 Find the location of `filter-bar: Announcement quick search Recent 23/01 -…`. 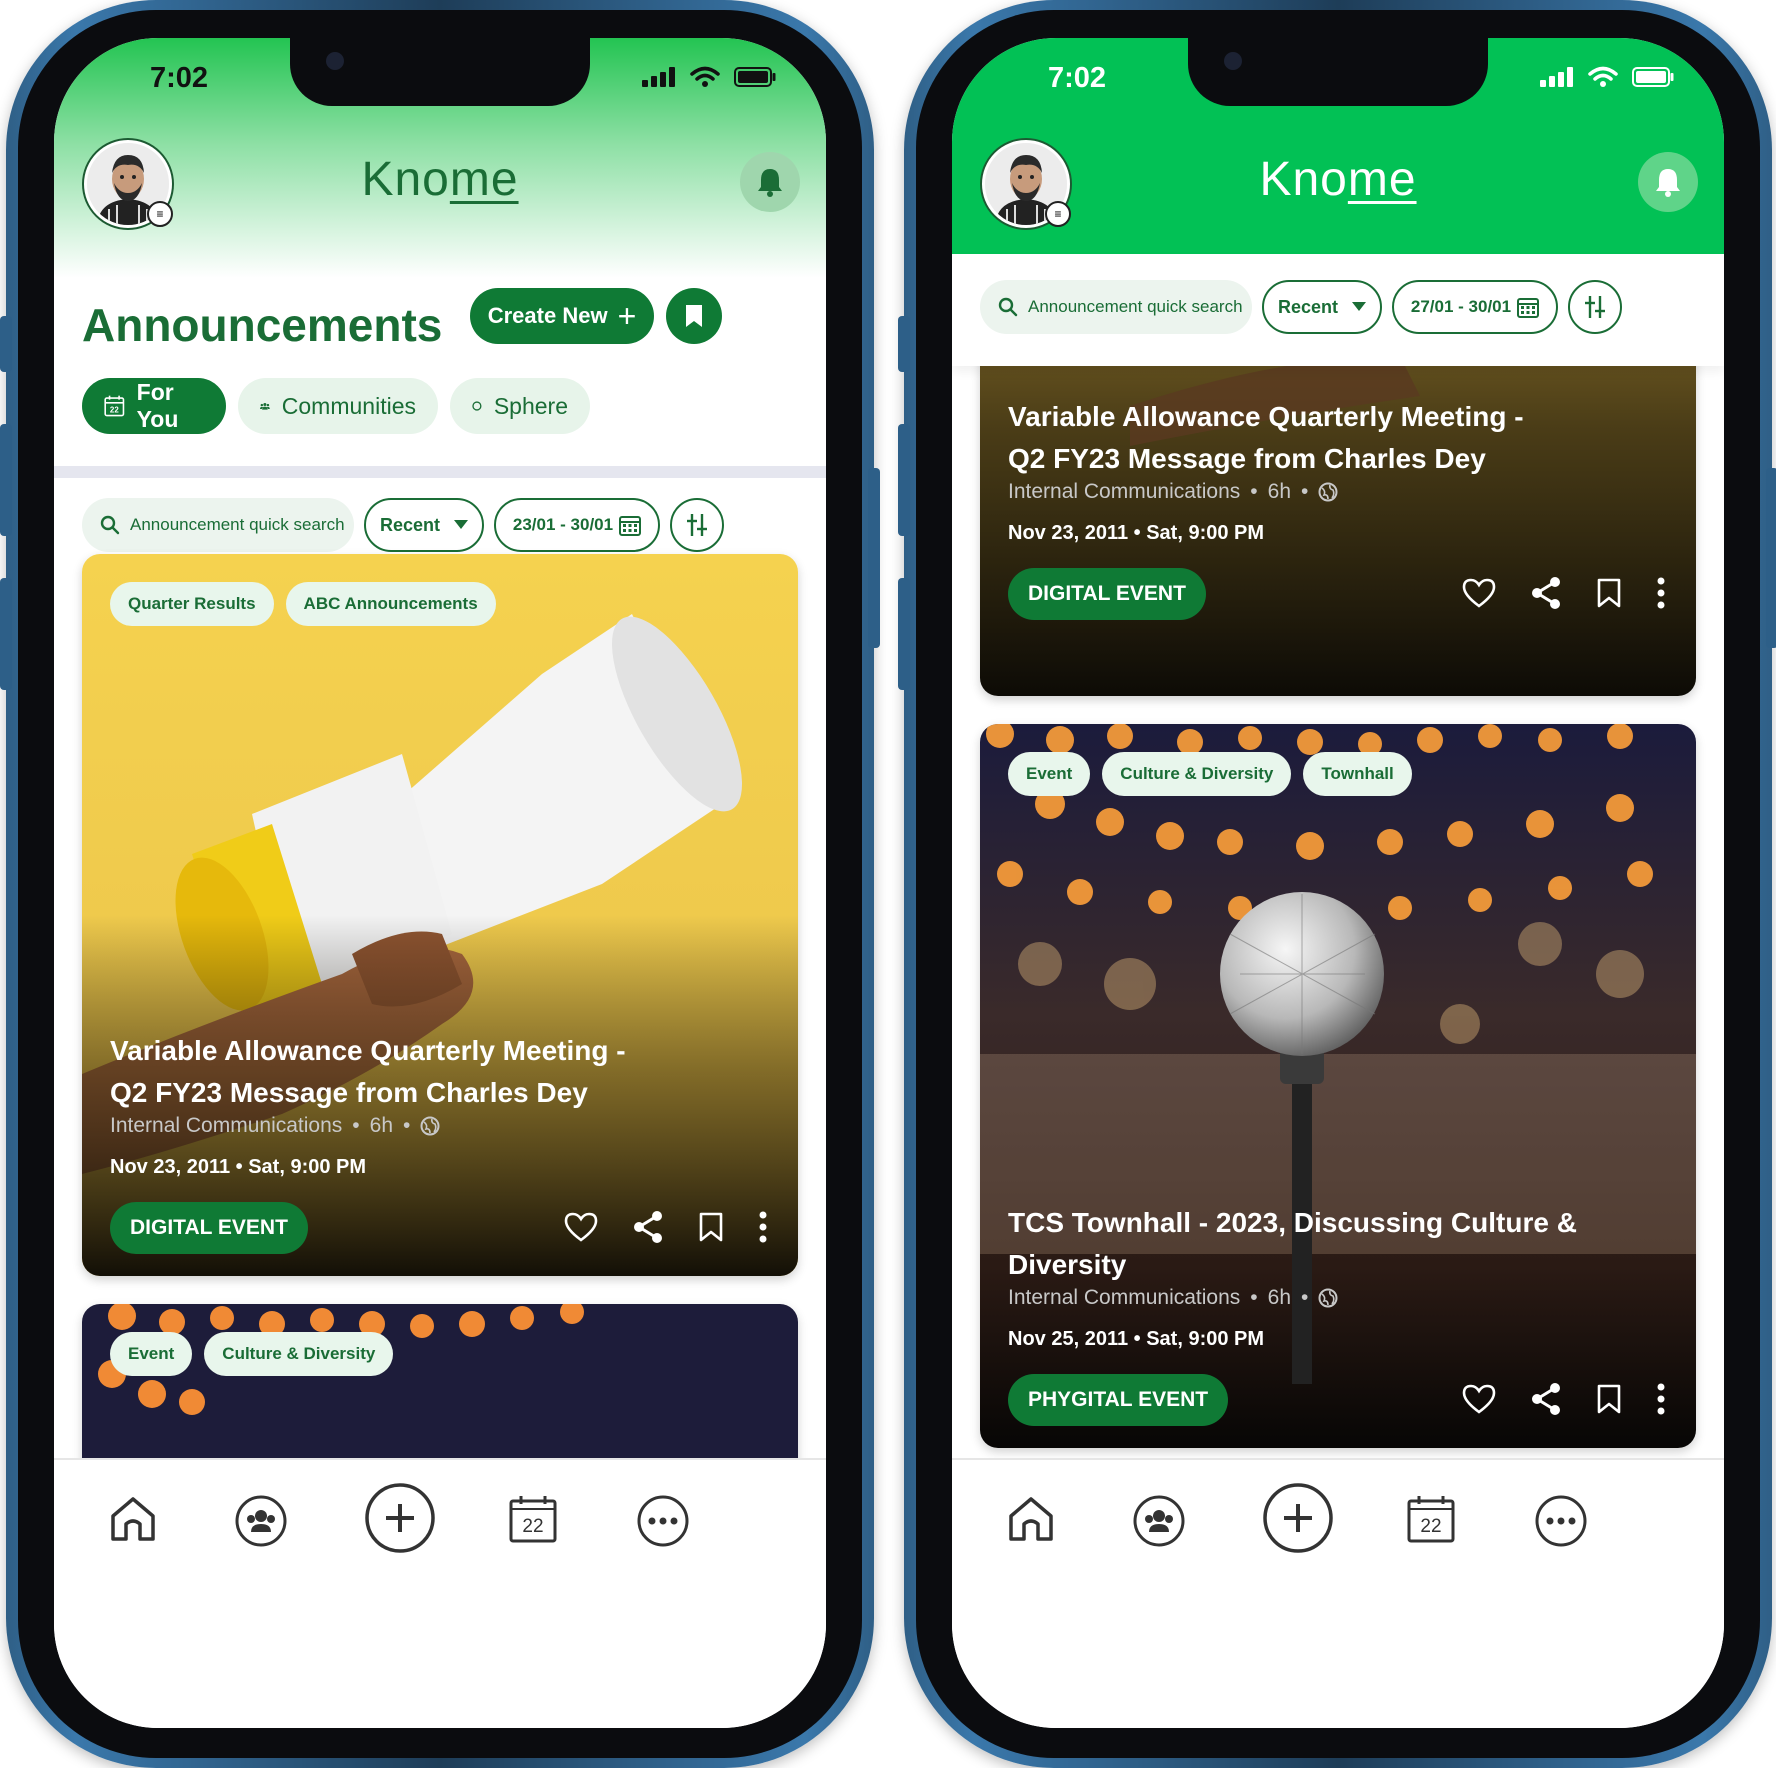

filter-bar: Announcement quick search Recent 23/01 -… is located at coordinates (440, 526).